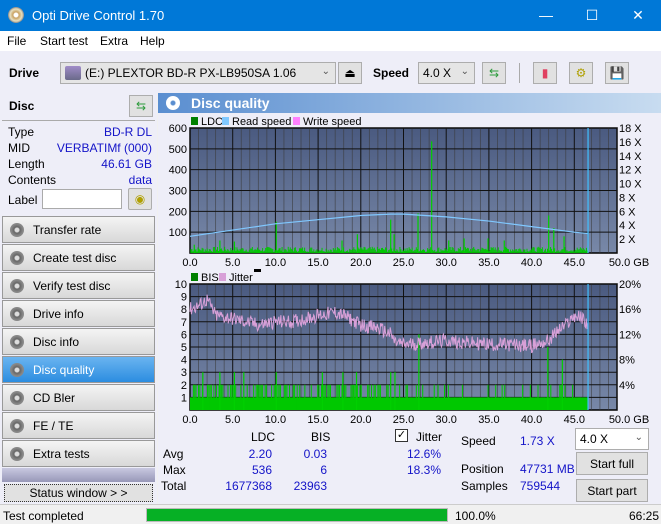 The image size is (661, 524). I want to click on speed-select-value: 4.0 X, so click(437, 73).